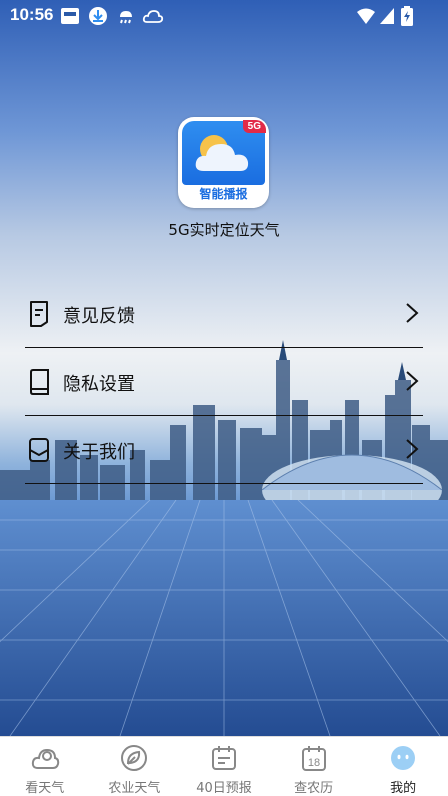 The height and width of the screenshot is (796, 448). What do you see at coordinates (407, 16) in the screenshot?
I see `battery-icon` at bounding box center [407, 16].